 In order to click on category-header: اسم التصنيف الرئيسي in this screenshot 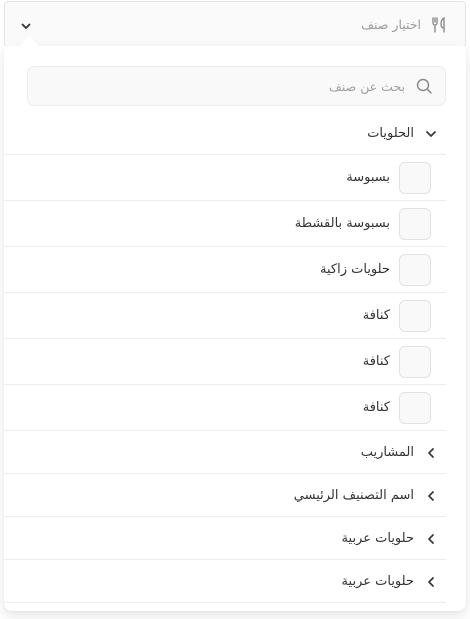, I will do `click(225, 495)`.